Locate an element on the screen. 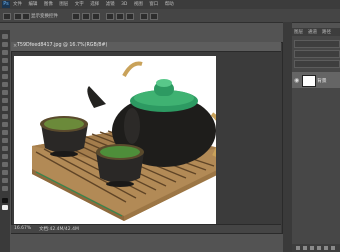 The height and width of the screenshot is (252, 340). menu-image: 图像 is located at coordinates (48, 4).